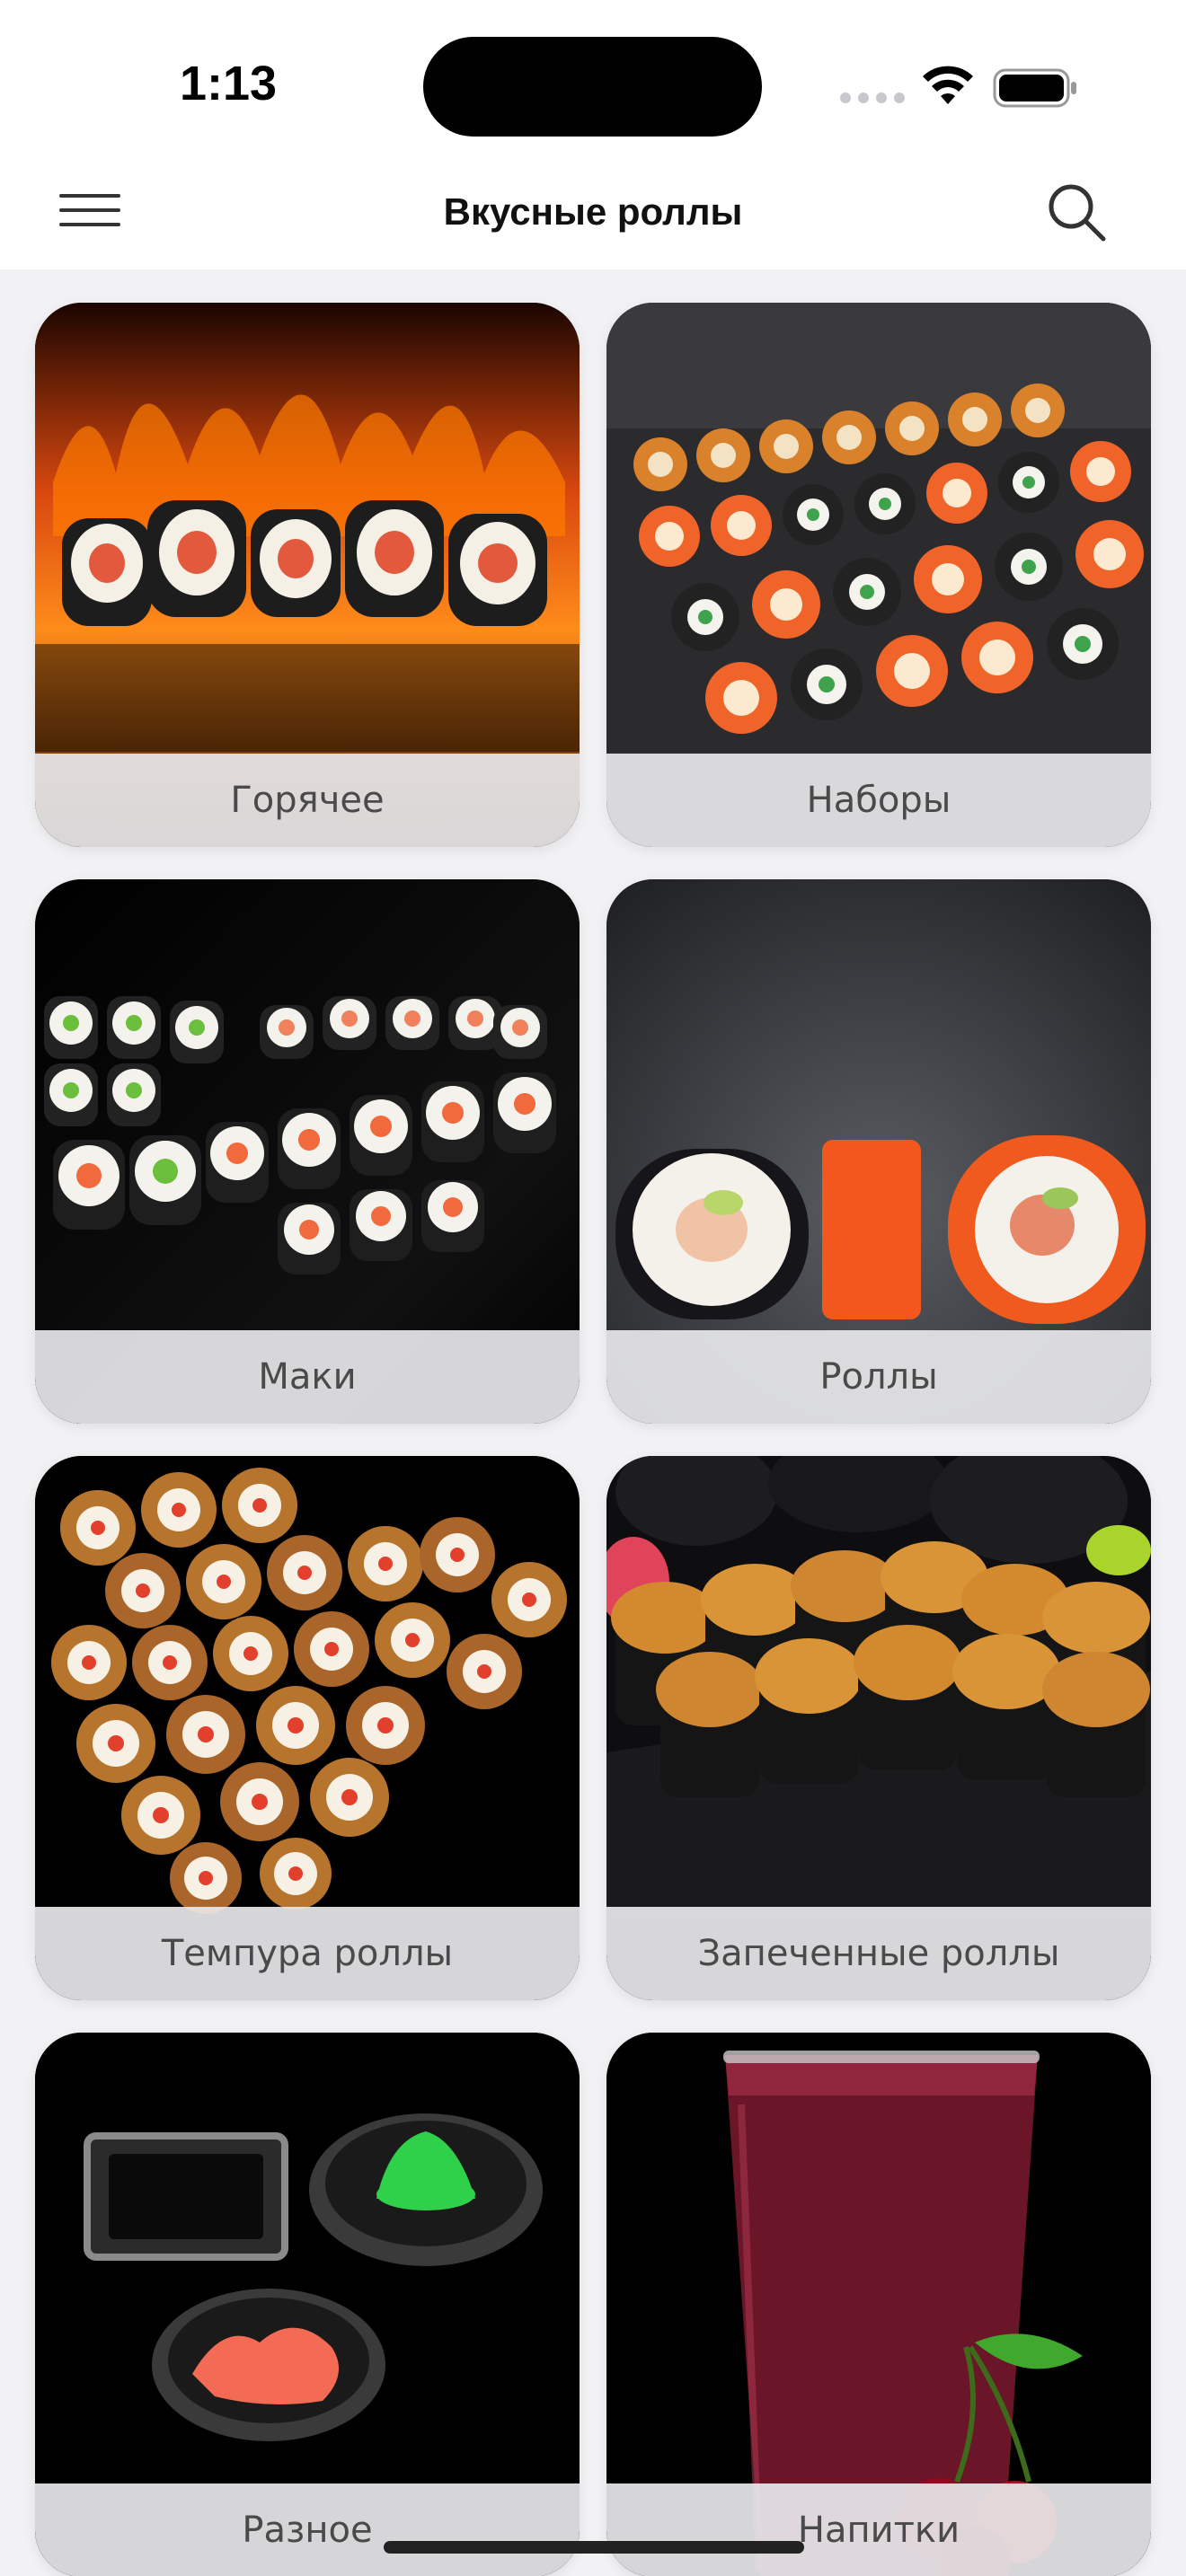  I want to click on category-card-sets: Наборы, so click(878, 575).